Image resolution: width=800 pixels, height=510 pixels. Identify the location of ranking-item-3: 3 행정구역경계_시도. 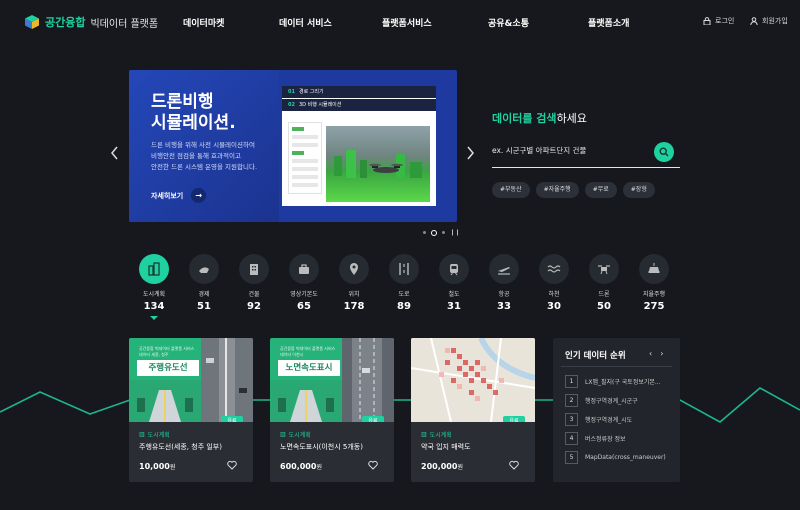
(617, 419).